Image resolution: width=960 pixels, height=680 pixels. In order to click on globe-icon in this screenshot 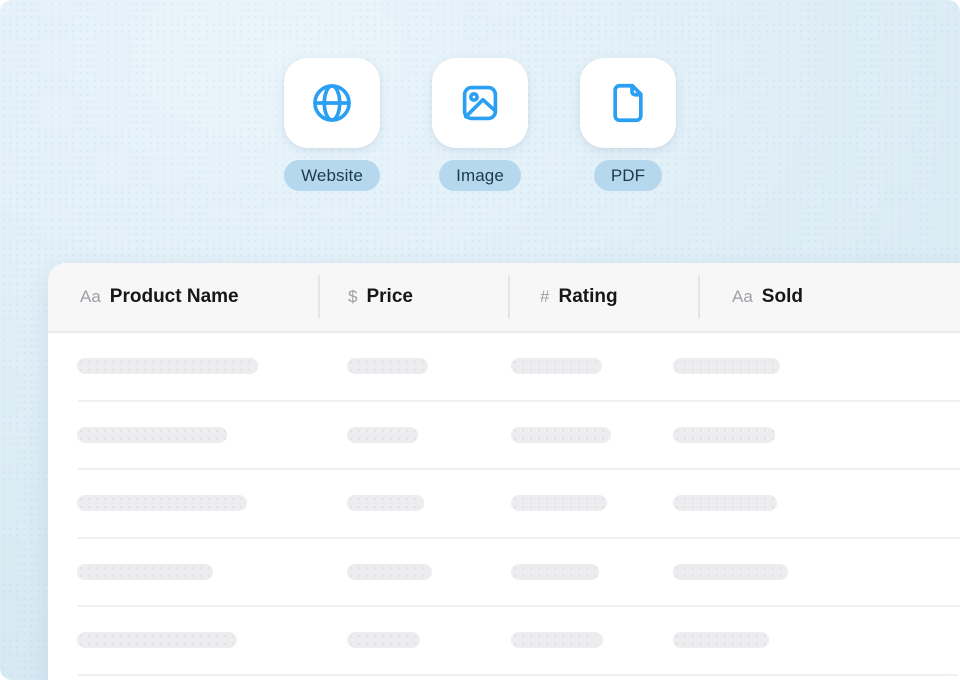, I will do `click(332, 103)`.